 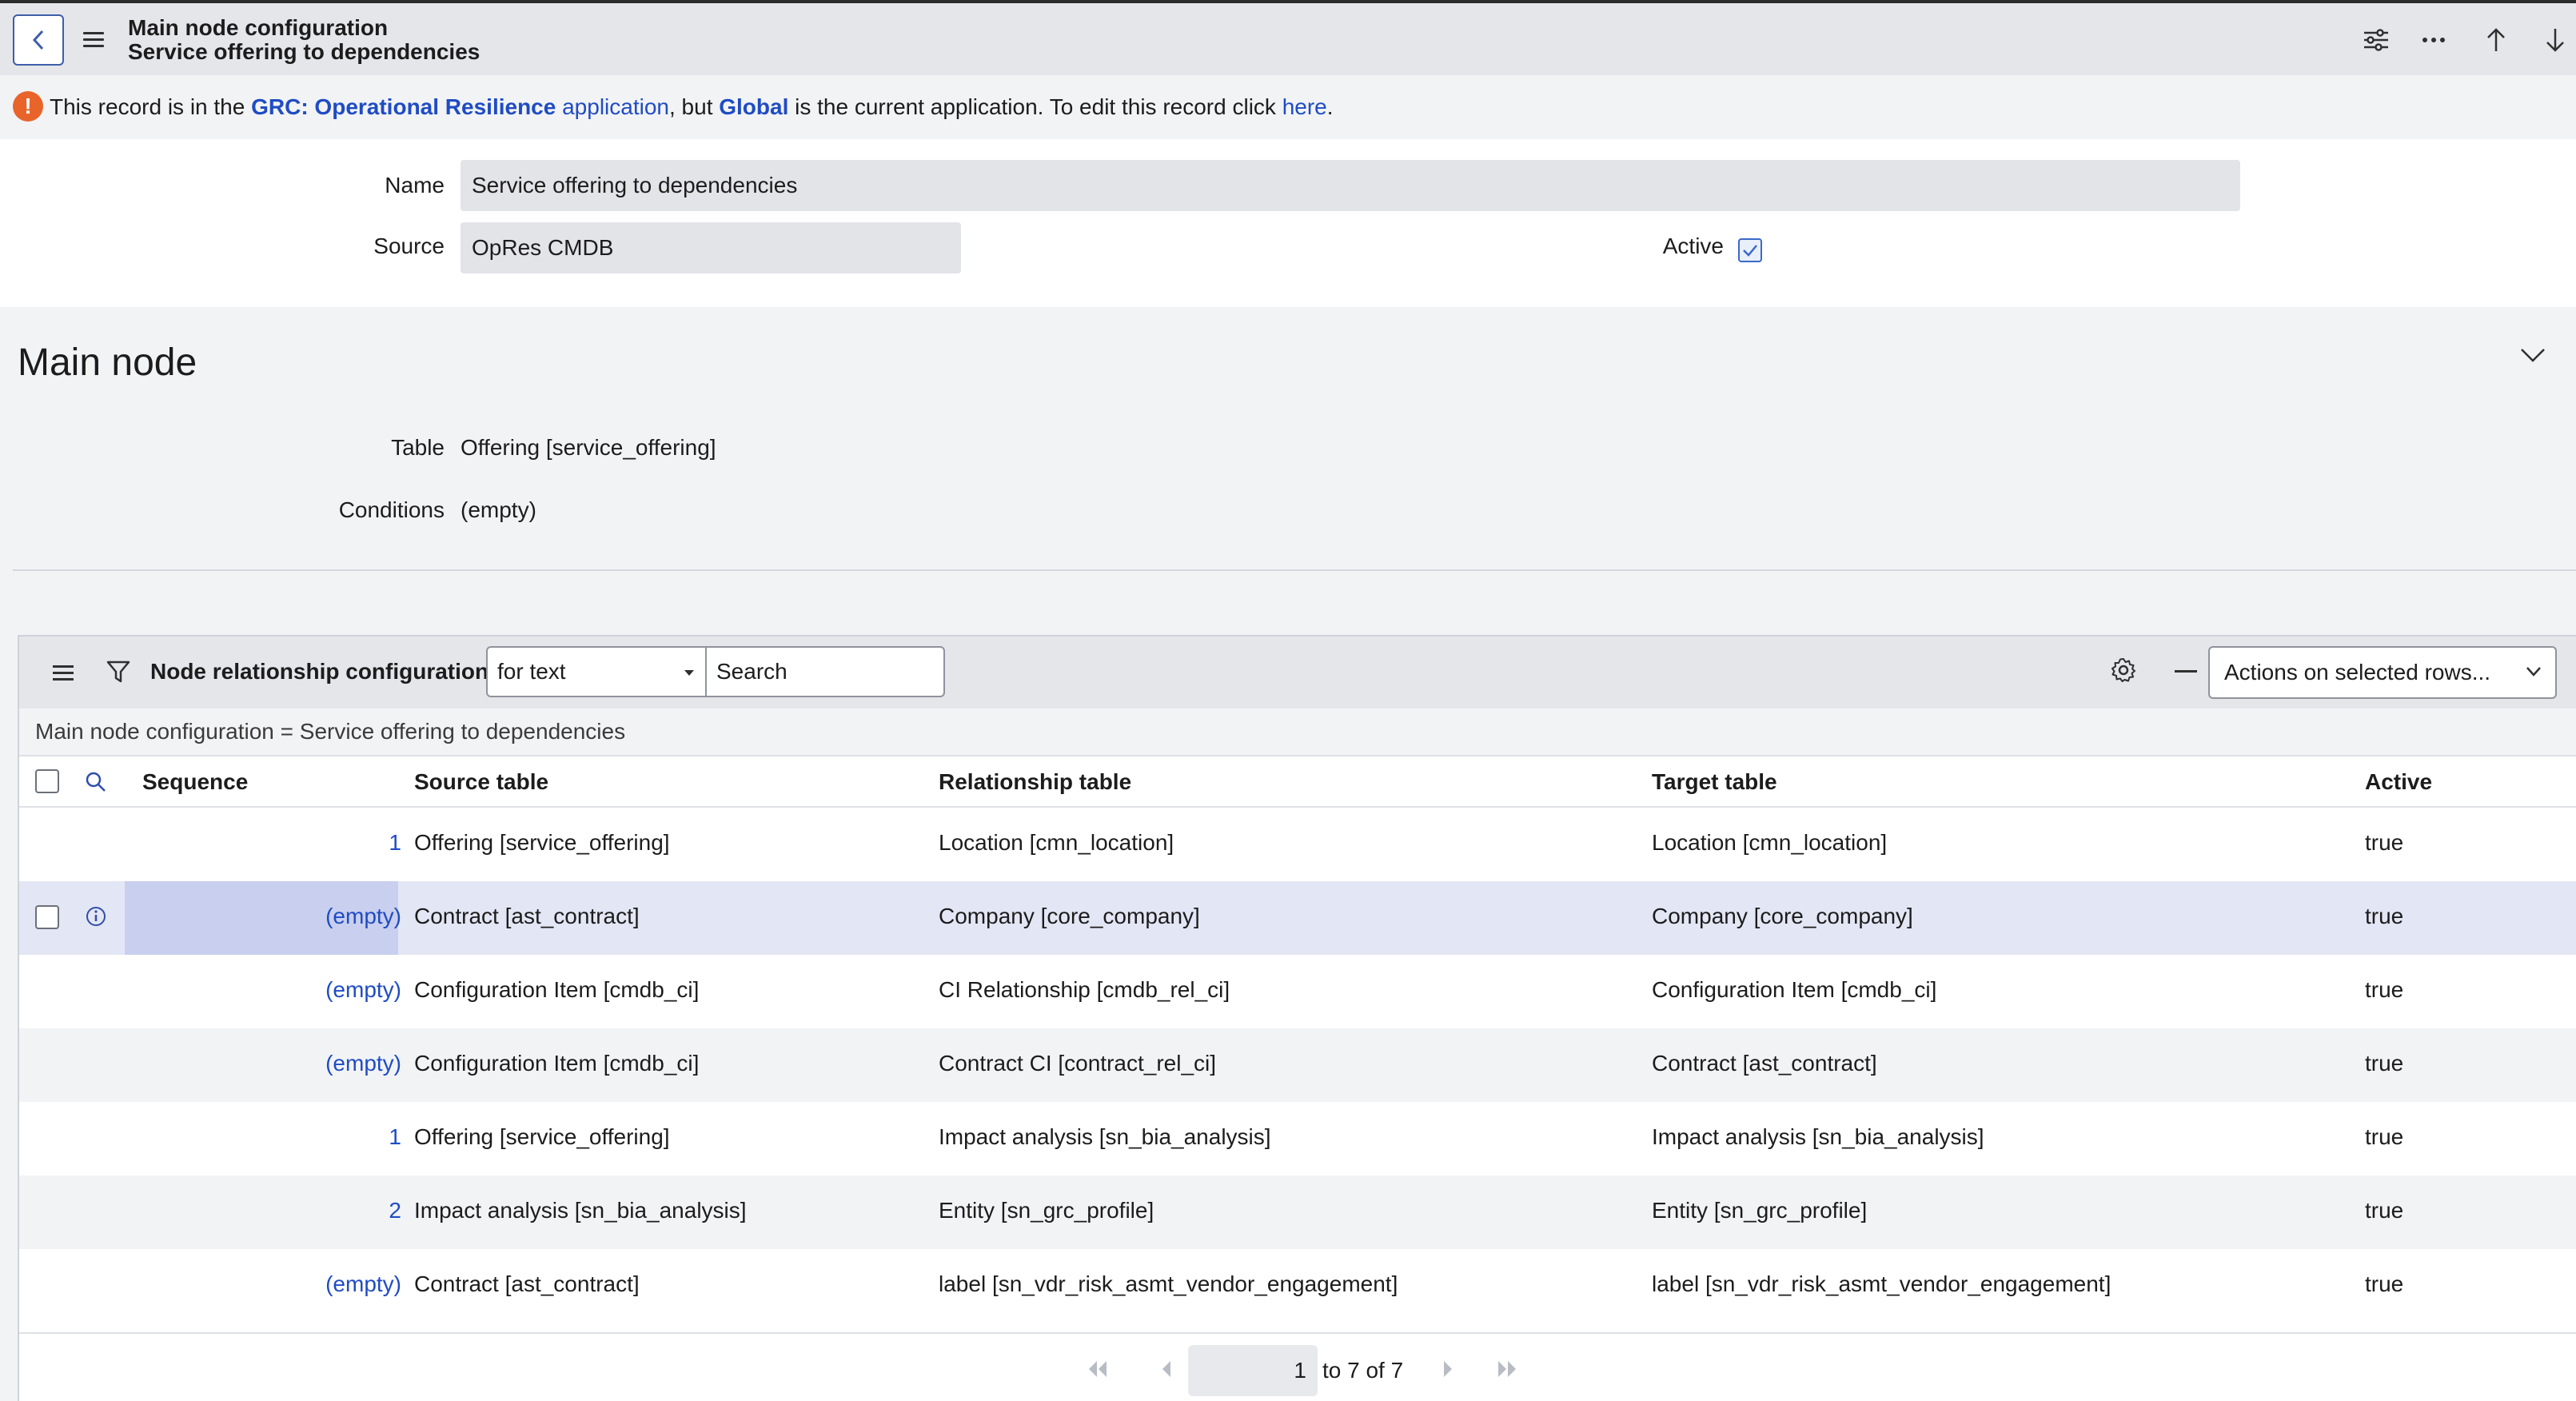 What do you see at coordinates (825, 671) in the screenshot?
I see `search-input: Search` at bounding box center [825, 671].